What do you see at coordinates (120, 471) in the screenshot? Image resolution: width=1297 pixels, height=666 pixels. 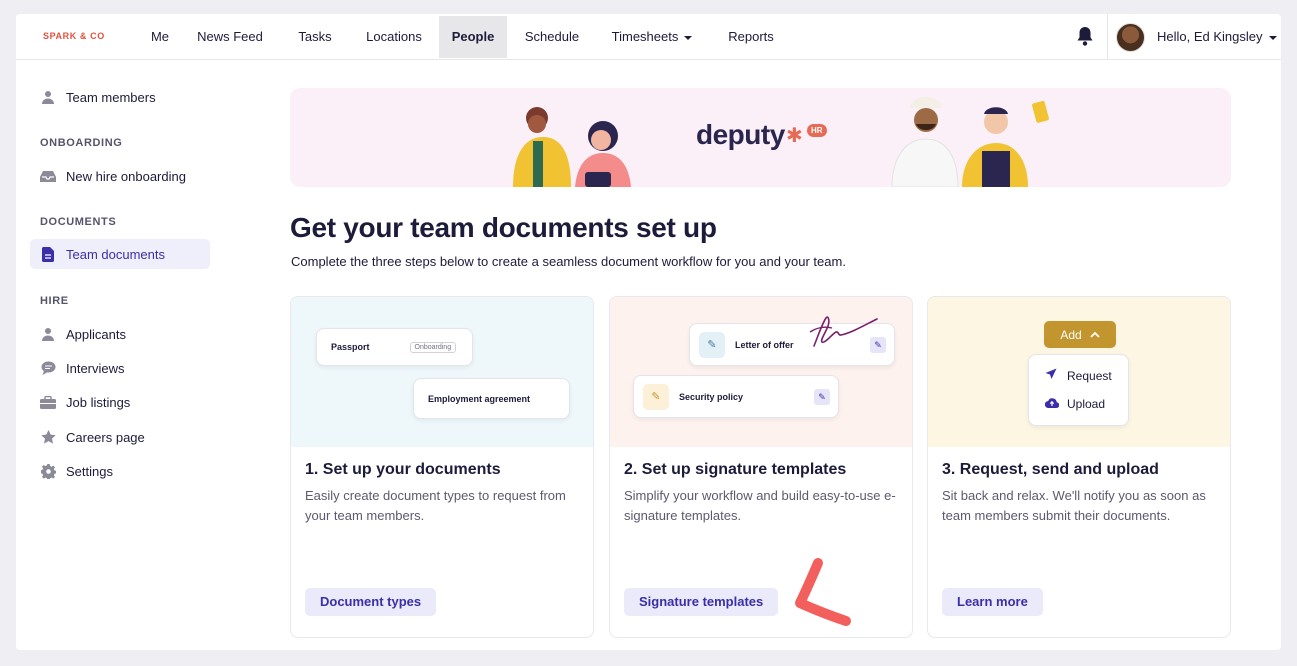 I see `sidebar-item-settings: Settings` at bounding box center [120, 471].